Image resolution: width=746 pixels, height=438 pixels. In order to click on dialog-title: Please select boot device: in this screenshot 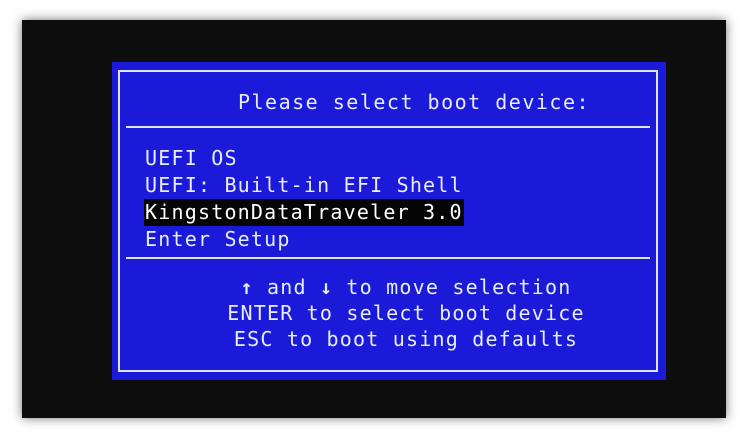, I will do `click(414, 102)`.